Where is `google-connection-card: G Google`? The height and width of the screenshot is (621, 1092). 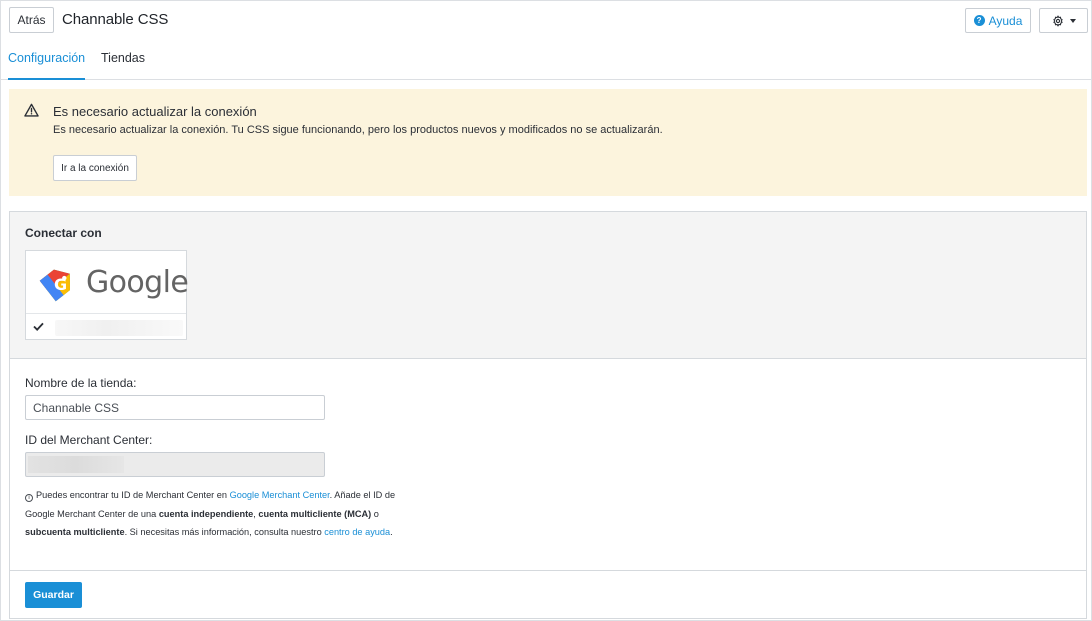 google-connection-card: G Google is located at coordinates (107, 295).